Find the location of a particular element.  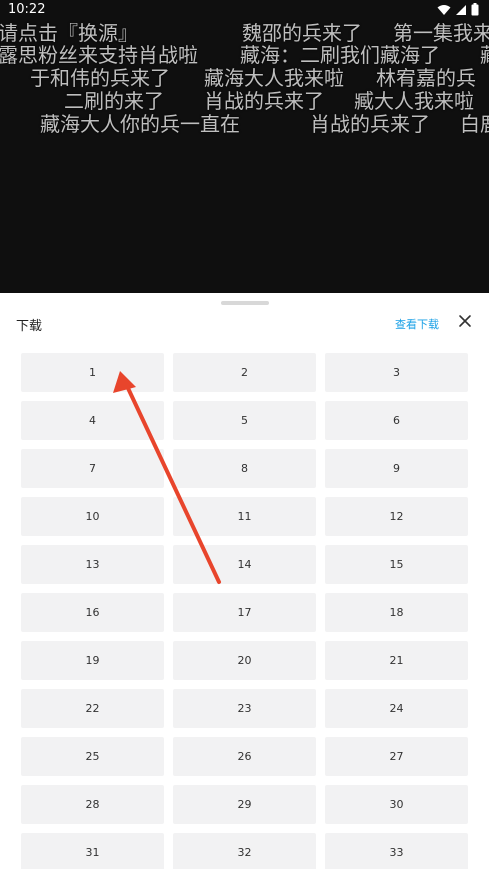

danmaku-comment: 藏 is located at coordinates (484, 55).